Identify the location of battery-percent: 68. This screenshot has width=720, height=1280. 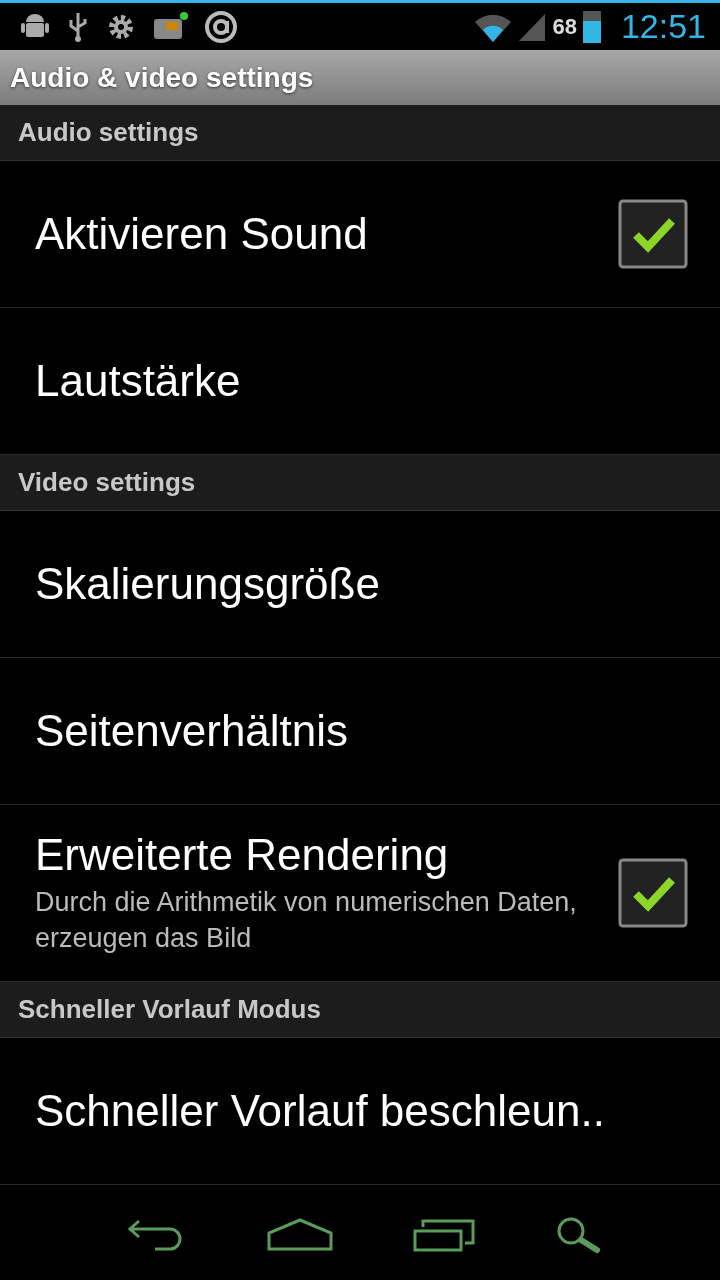
(564, 26).